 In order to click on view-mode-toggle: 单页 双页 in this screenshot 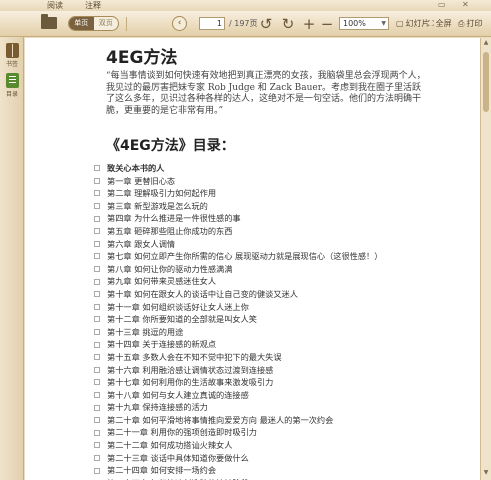, I will do `click(93, 23)`.